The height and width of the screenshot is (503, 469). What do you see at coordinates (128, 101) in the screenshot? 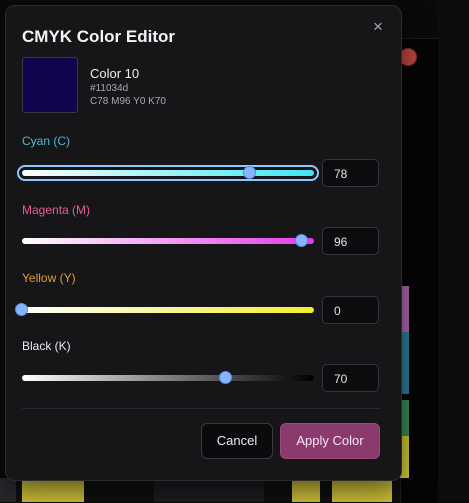
I see `color-cmyk-values: C78 M96 Y0 K70` at bounding box center [128, 101].